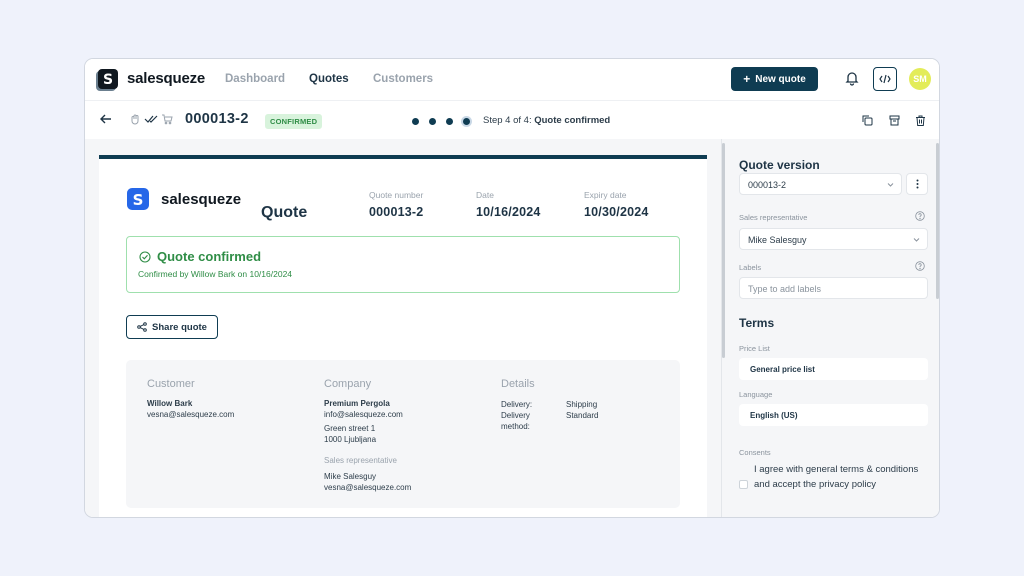  What do you see at coordinates (348, 384) in the screenshot?
I see `company-heading: Company` at bounding box center [348, 384].